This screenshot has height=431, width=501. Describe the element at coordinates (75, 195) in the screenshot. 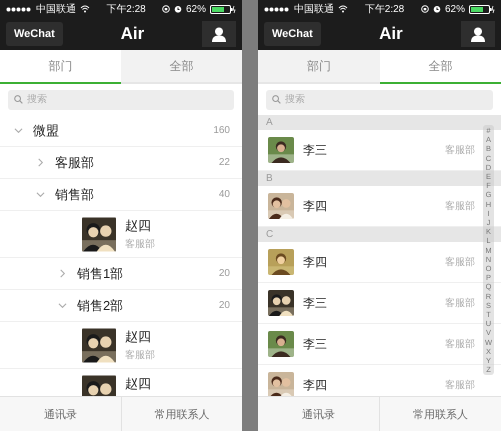

I see `group-label: 销售部` at that location.